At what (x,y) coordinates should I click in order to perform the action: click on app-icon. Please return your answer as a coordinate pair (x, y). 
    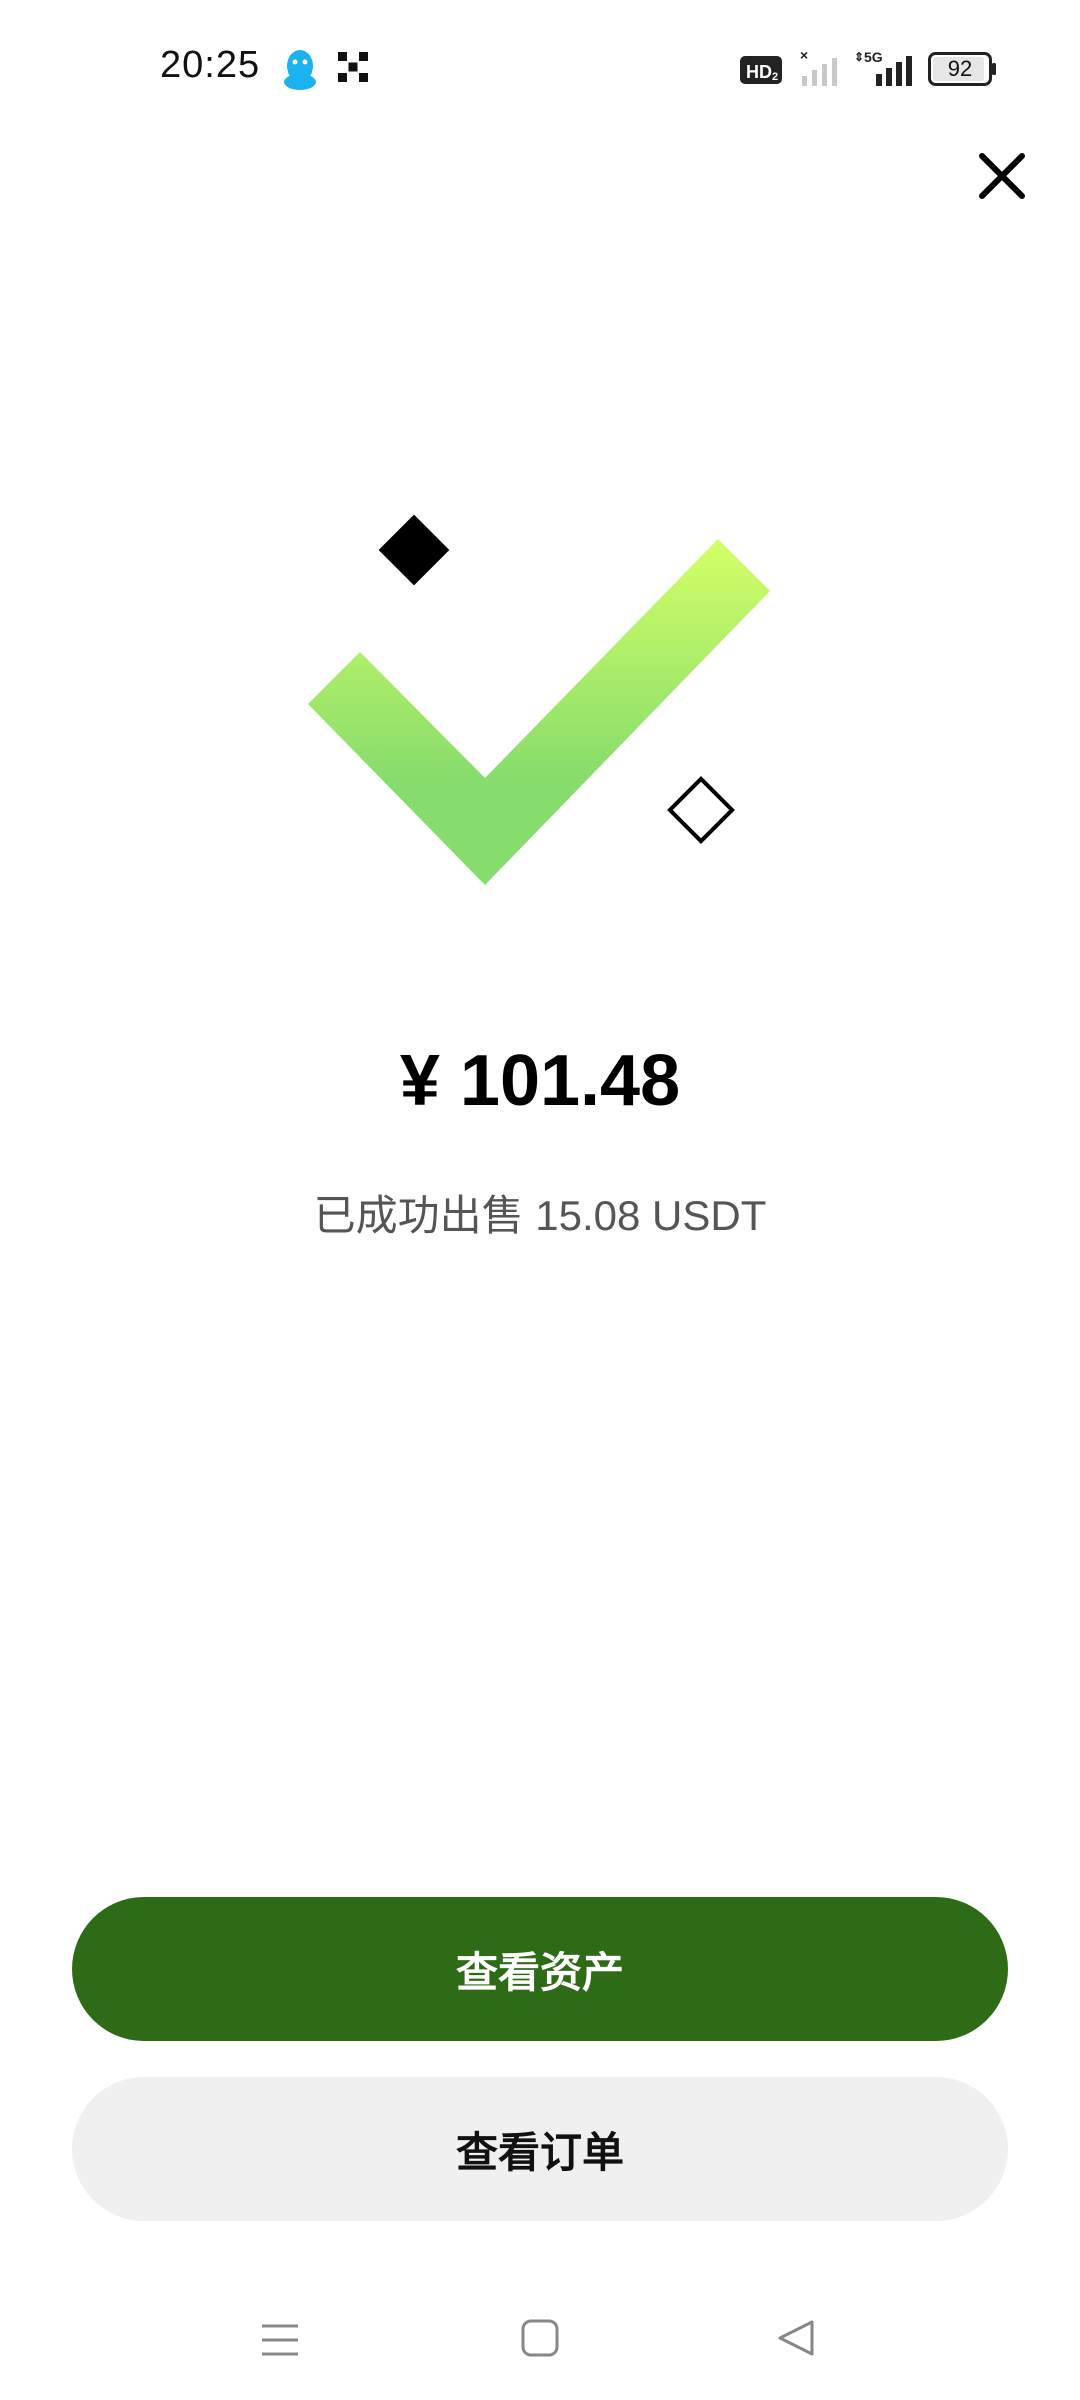
    Looking at the image, I should click on (353, 67).